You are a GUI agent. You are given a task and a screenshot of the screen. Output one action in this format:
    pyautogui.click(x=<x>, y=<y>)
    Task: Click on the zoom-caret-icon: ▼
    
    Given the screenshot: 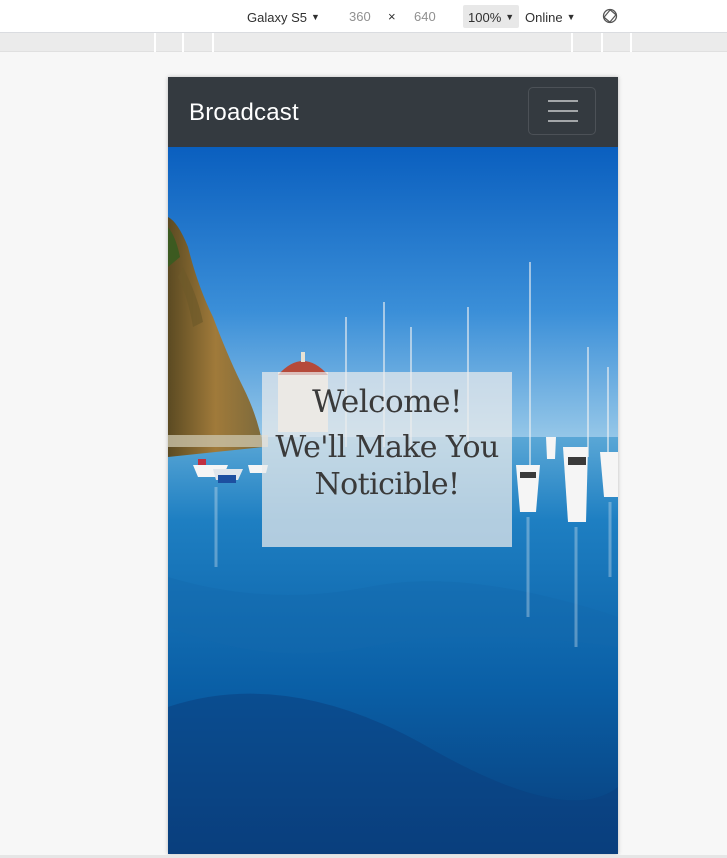 What is the action you would take?
    pyautogui.click(x=510, y=17)
    